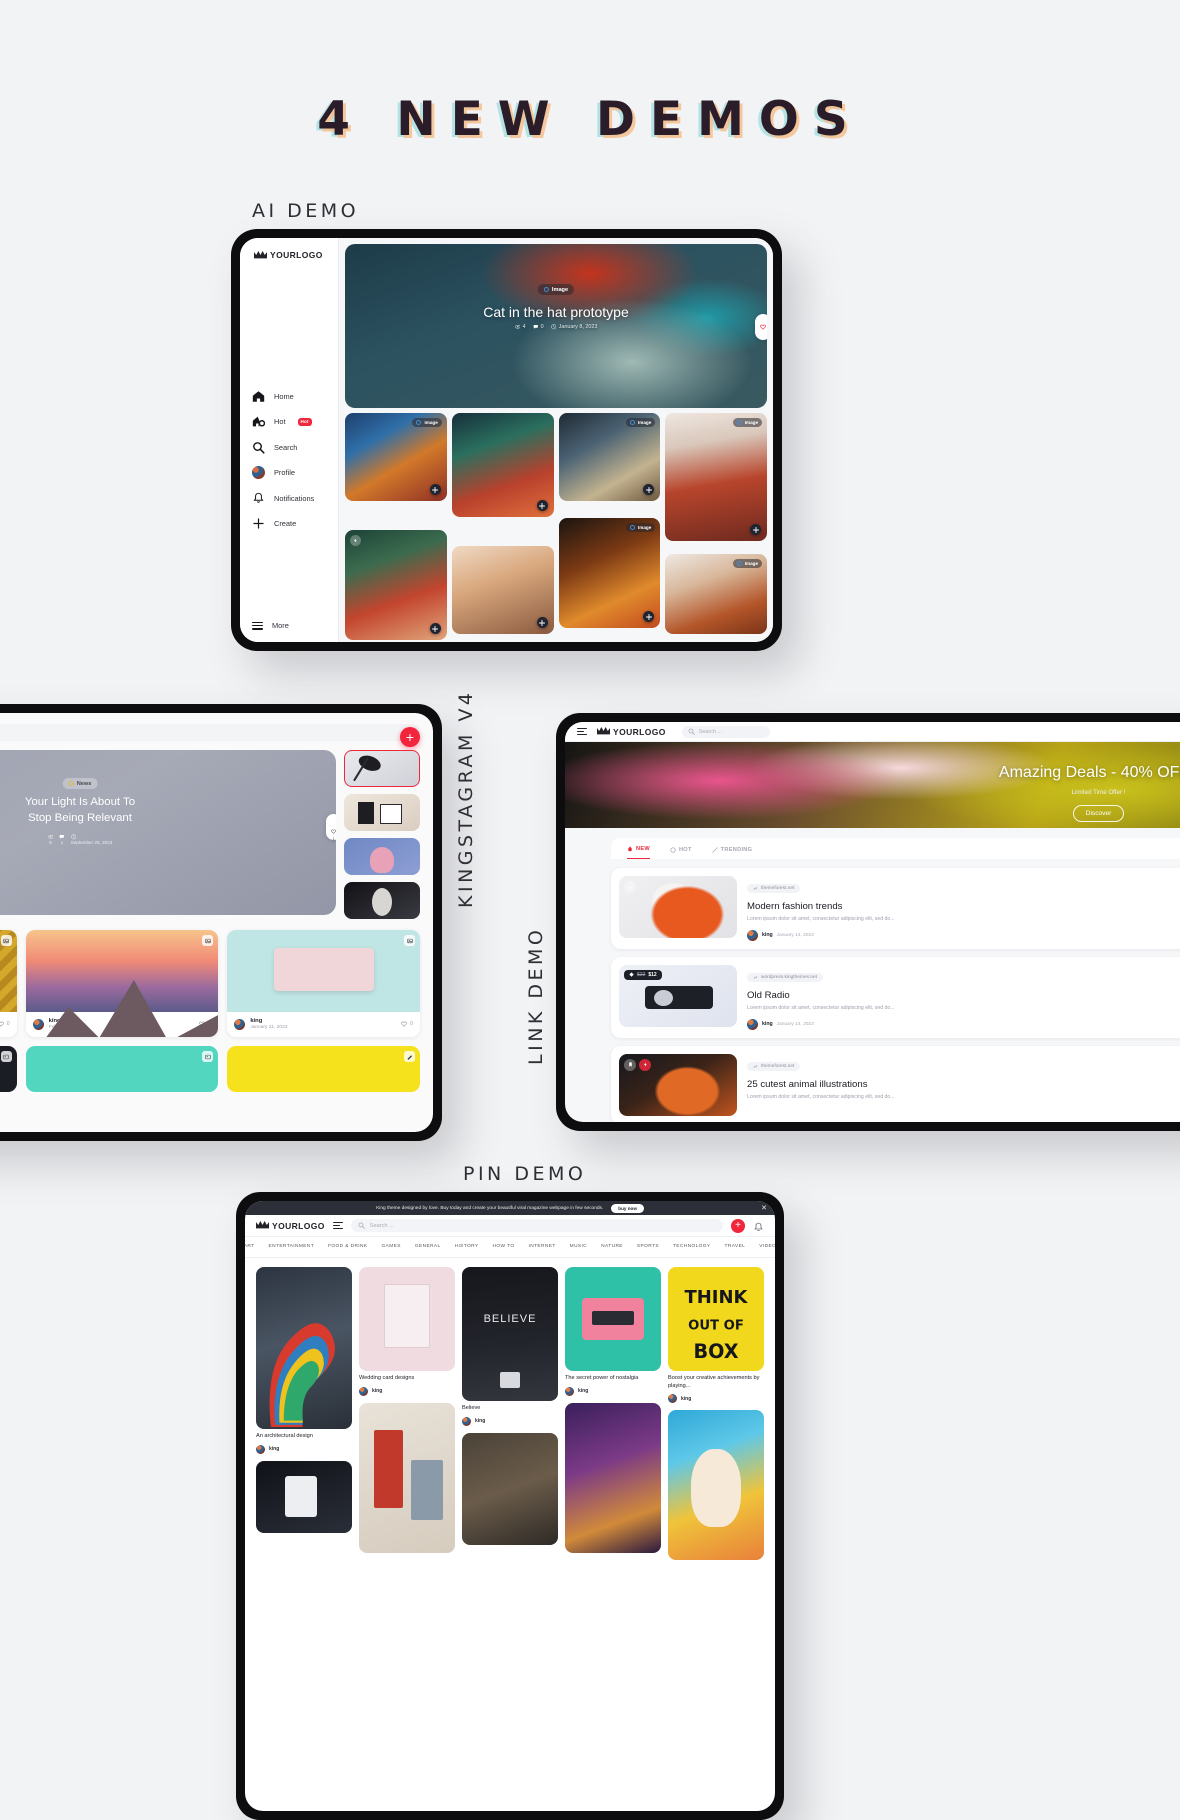 Image resolution: width=1180 pixels, height=1820 pixels. I want to click on category-travel: TRAVEL, so click(735, 1246).